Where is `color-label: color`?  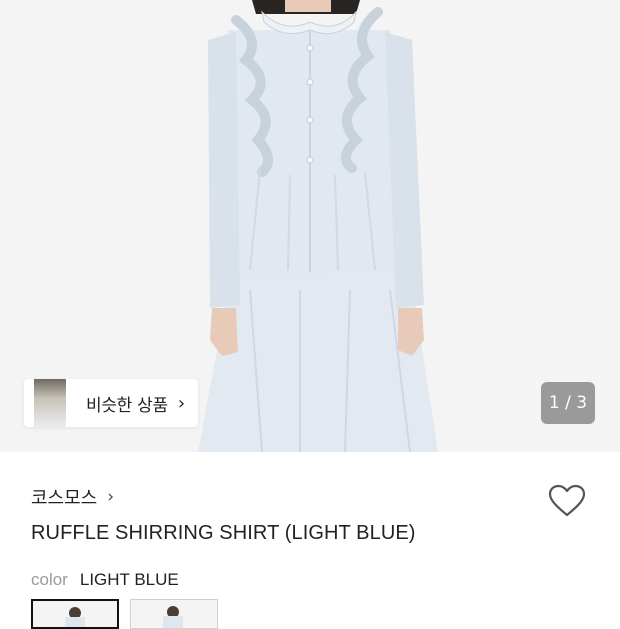
color-label: color is located at coordinates (49, 579).